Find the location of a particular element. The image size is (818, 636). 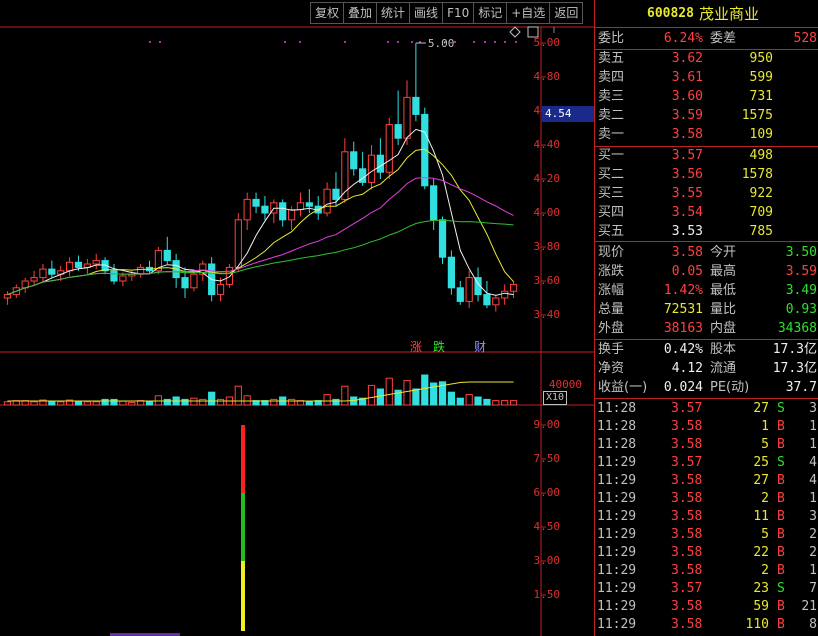

indicator-bar-yellow is located at coordinates (243, 596).